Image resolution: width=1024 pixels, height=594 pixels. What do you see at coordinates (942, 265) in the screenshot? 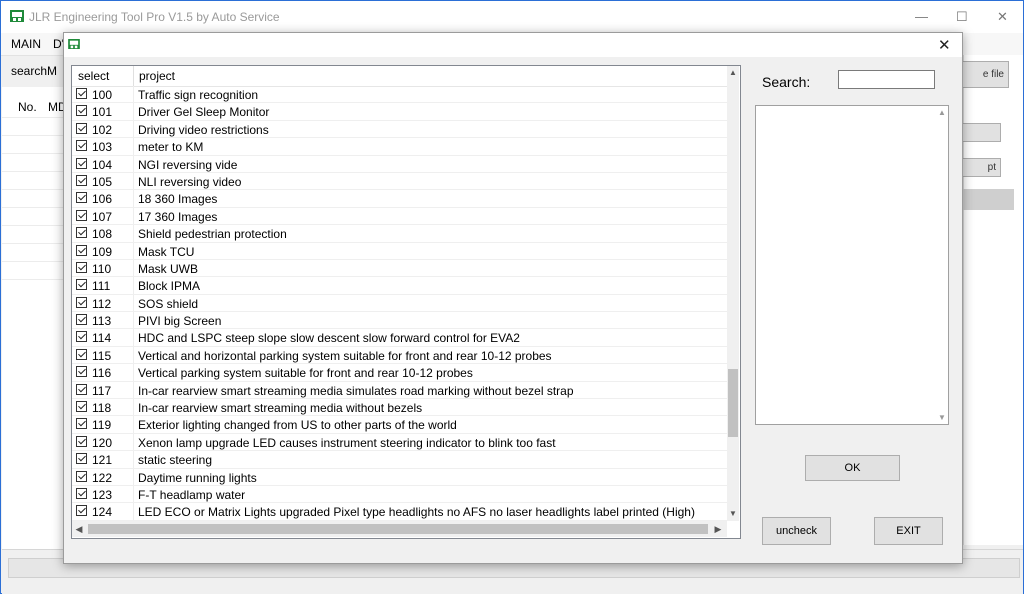
I see `results-scrollbar: ▲ ▼` at bounding box center [942, 265].